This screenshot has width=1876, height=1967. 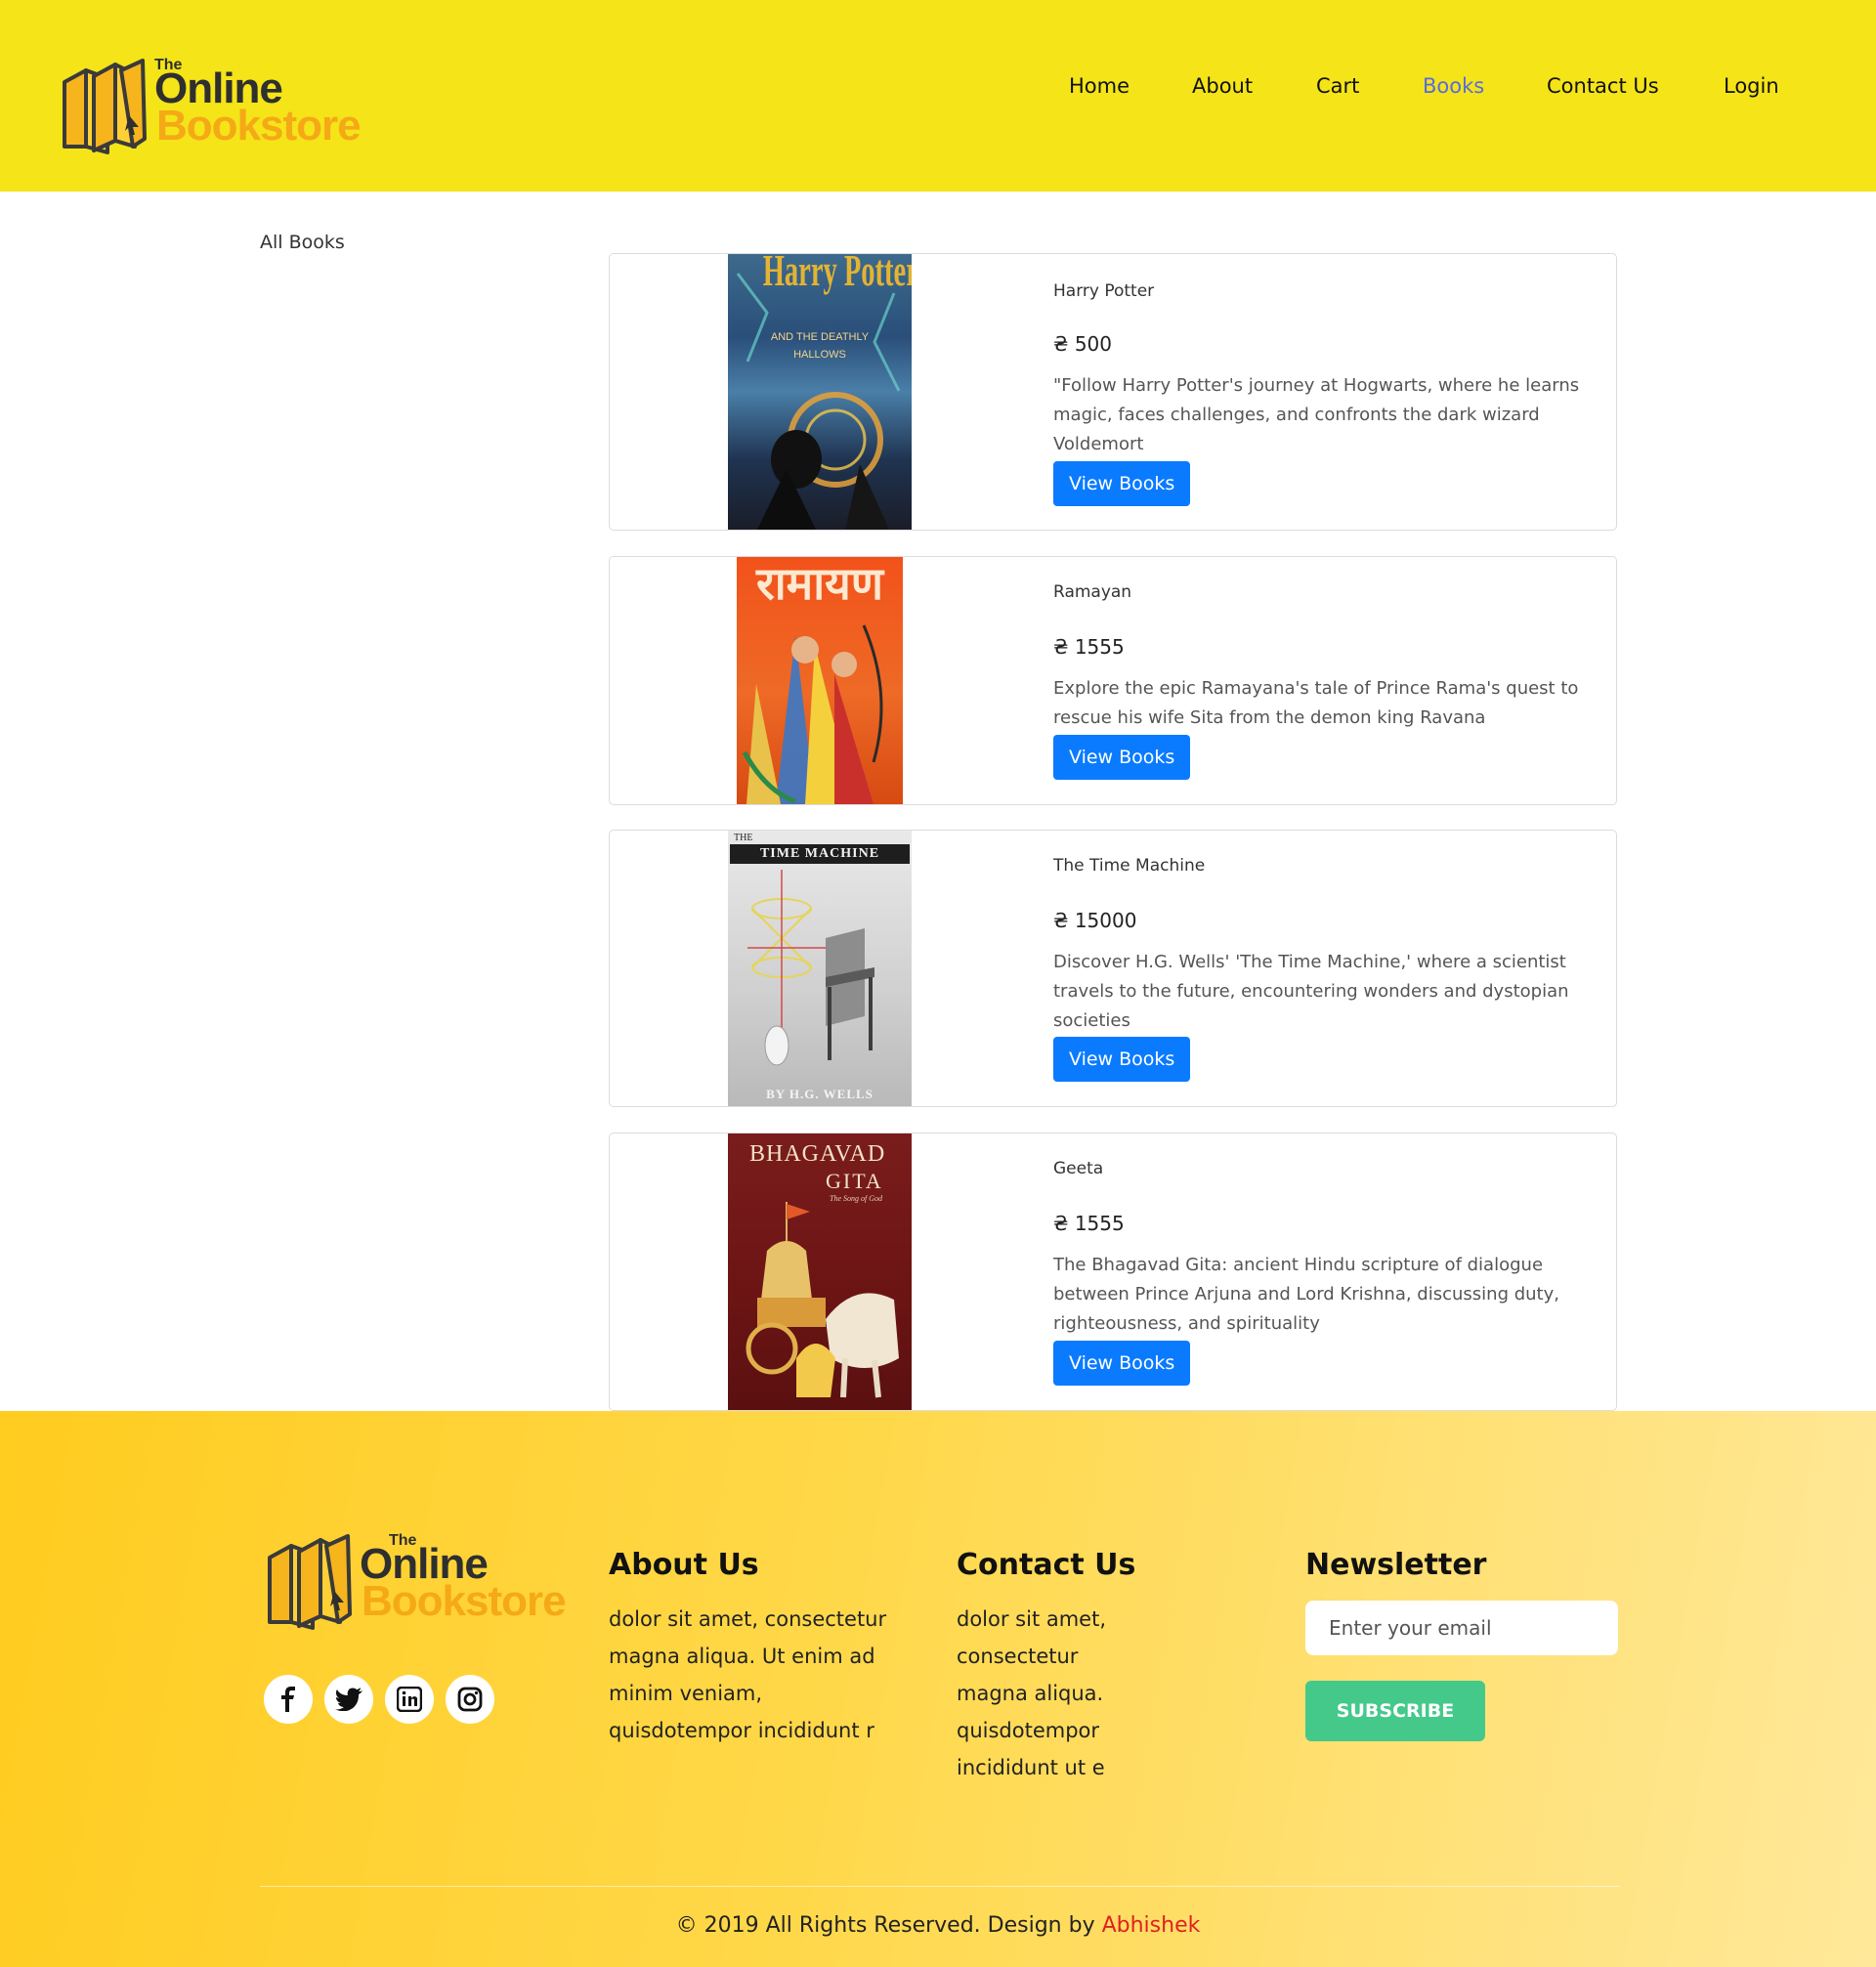 What do you see at coordinates (1151, 1925) in the screenshot?
I see `author-link: Abhishek` at bounding box center [1151, 1925].